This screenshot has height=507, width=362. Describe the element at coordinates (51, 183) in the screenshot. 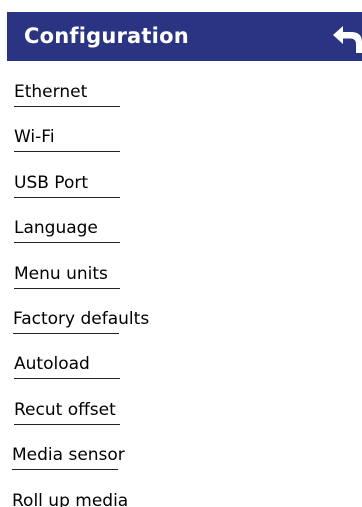

I see `menu-item-label: USB Port` at that location.